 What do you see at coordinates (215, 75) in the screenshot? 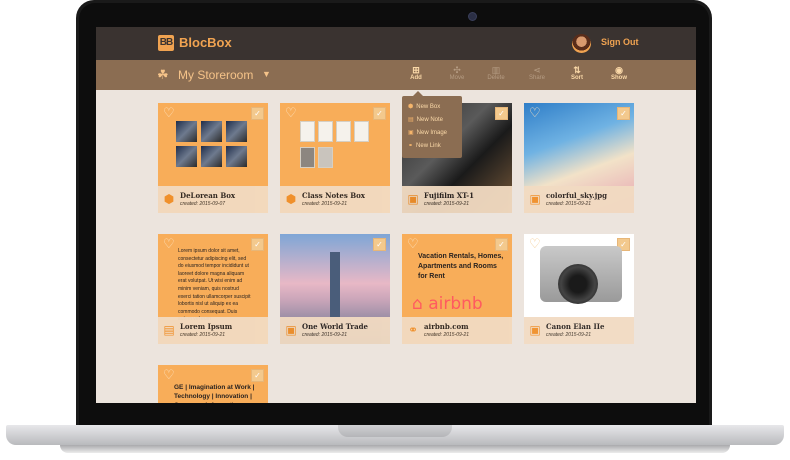
I see `storeroom-title: My Storeroom` at bounding box center [215, 75].